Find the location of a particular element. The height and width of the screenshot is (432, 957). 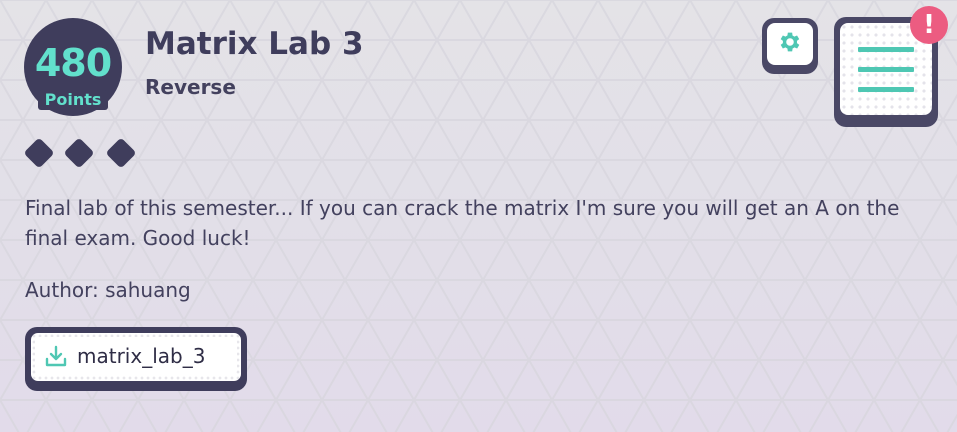

points-badge: 480 Points is located at coordinates (73, 67).